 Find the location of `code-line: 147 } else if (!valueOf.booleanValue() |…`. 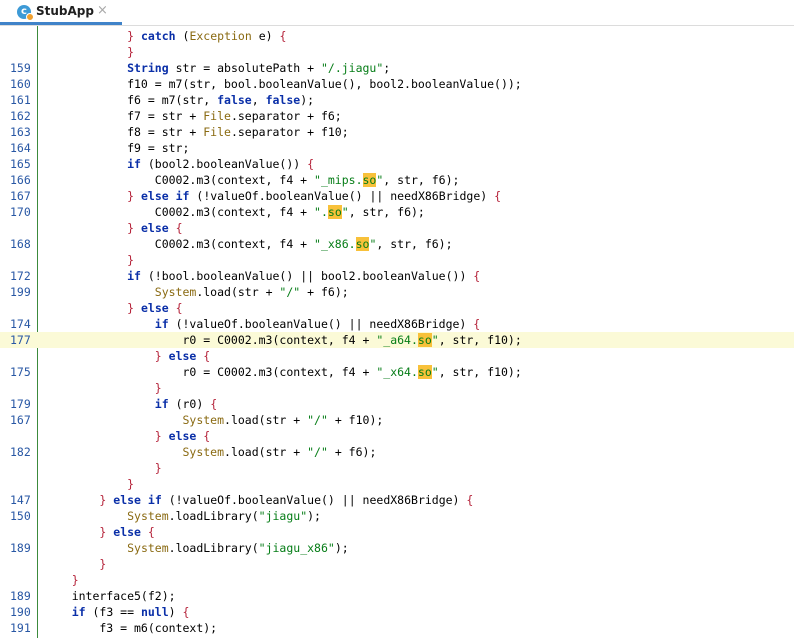

code-line: 147 } else if (!valueOf.booleanValue() |… is located at coordinates (397, 500).